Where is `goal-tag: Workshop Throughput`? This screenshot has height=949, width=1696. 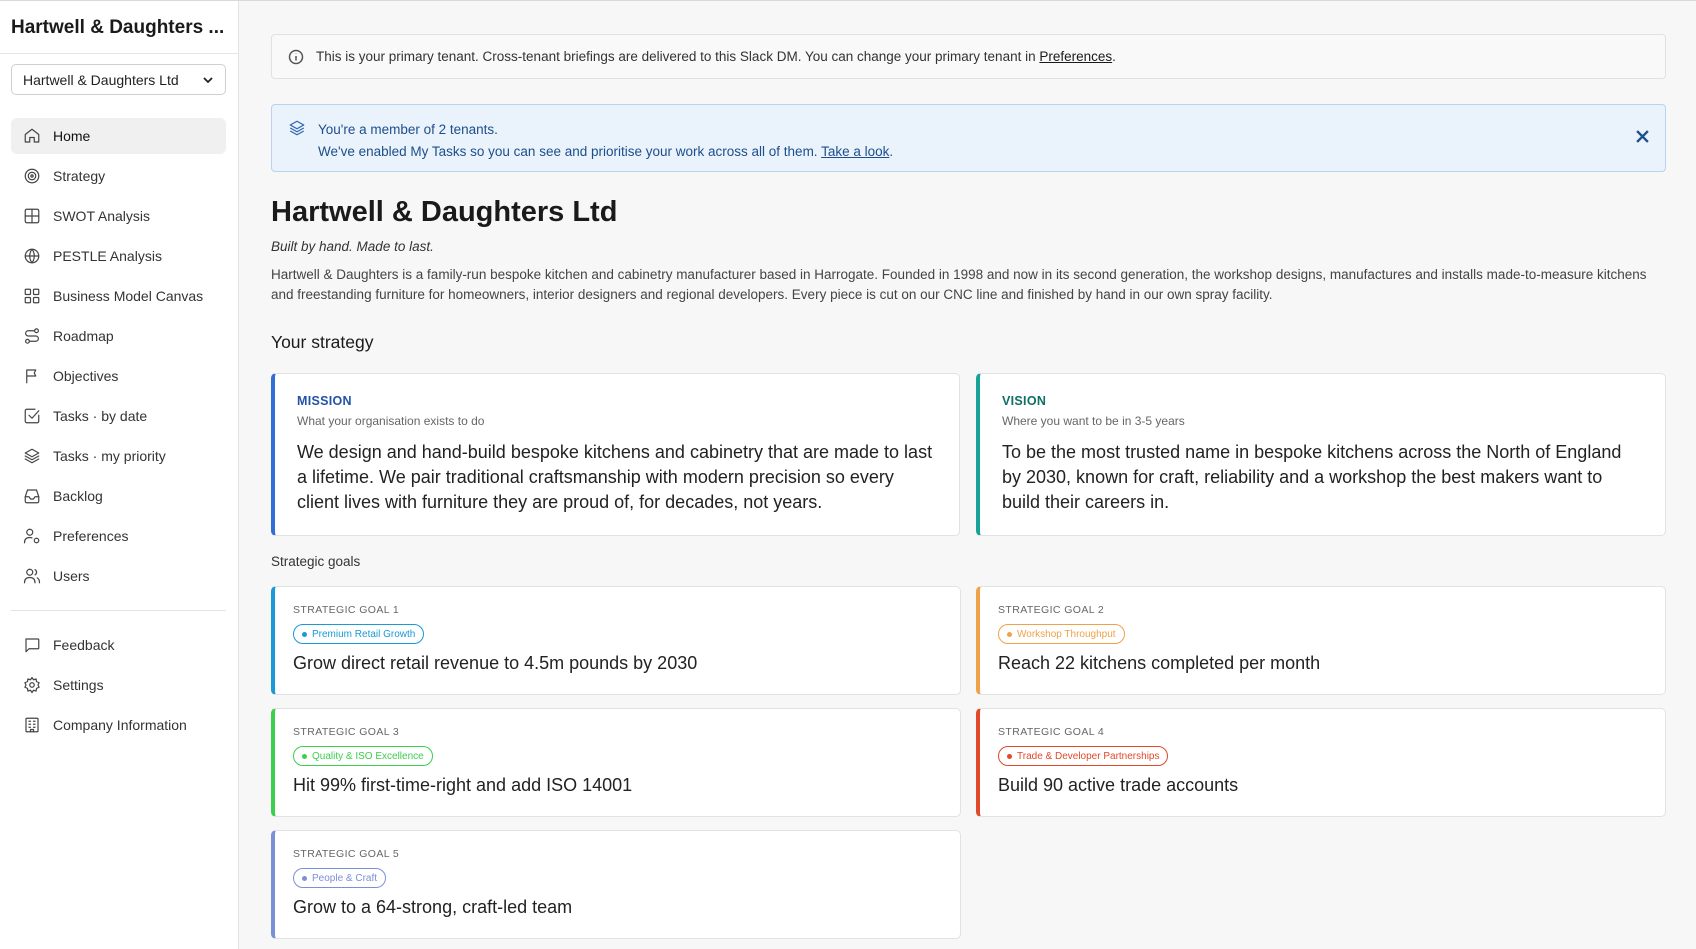
goal-tag: Workshop Throughput is located at coordinates (1061, 634).